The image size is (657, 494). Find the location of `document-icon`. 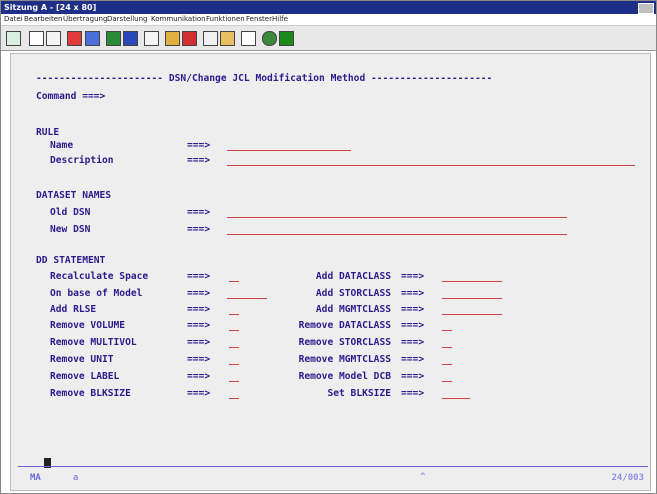

document-icon is located at coordinates (248, 38).